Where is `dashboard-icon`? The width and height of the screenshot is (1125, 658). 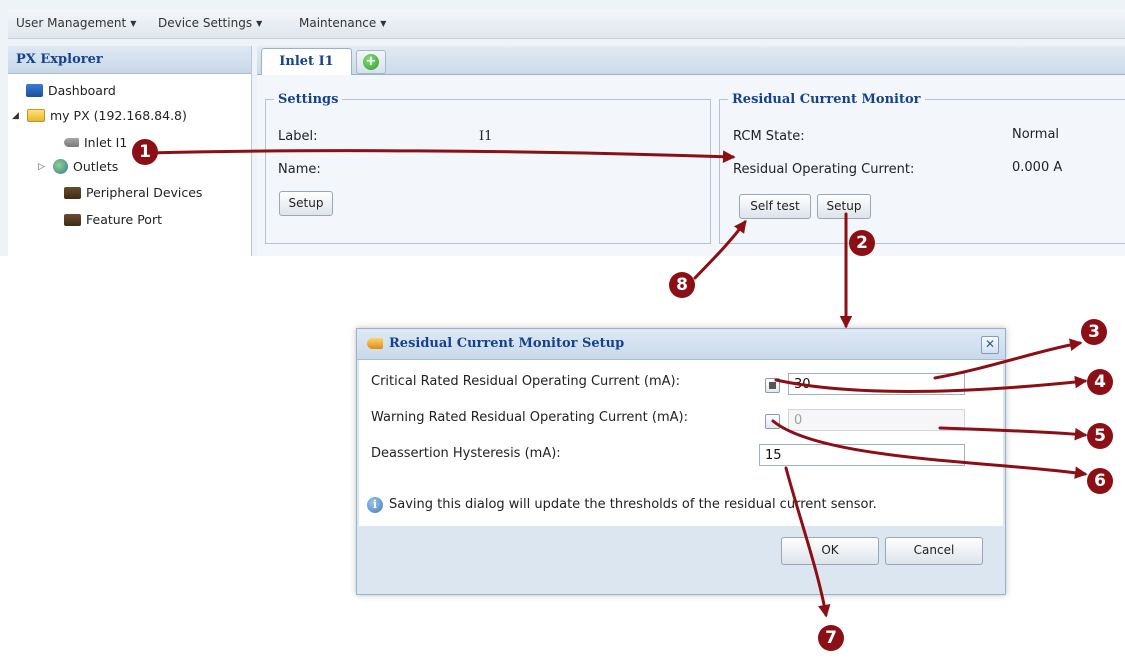
dashboard-icon is located at coordinates (34, 90).